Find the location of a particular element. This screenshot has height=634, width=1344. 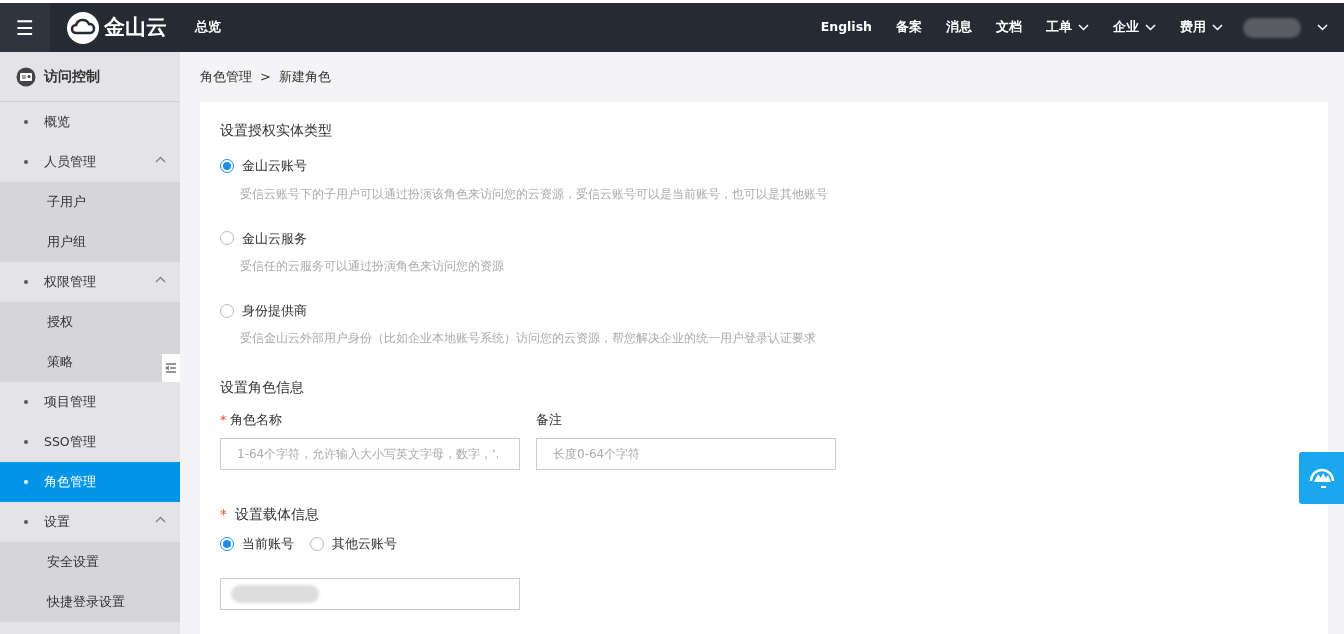

sidebar-item: 概览 is located at coordinates (90, 122).